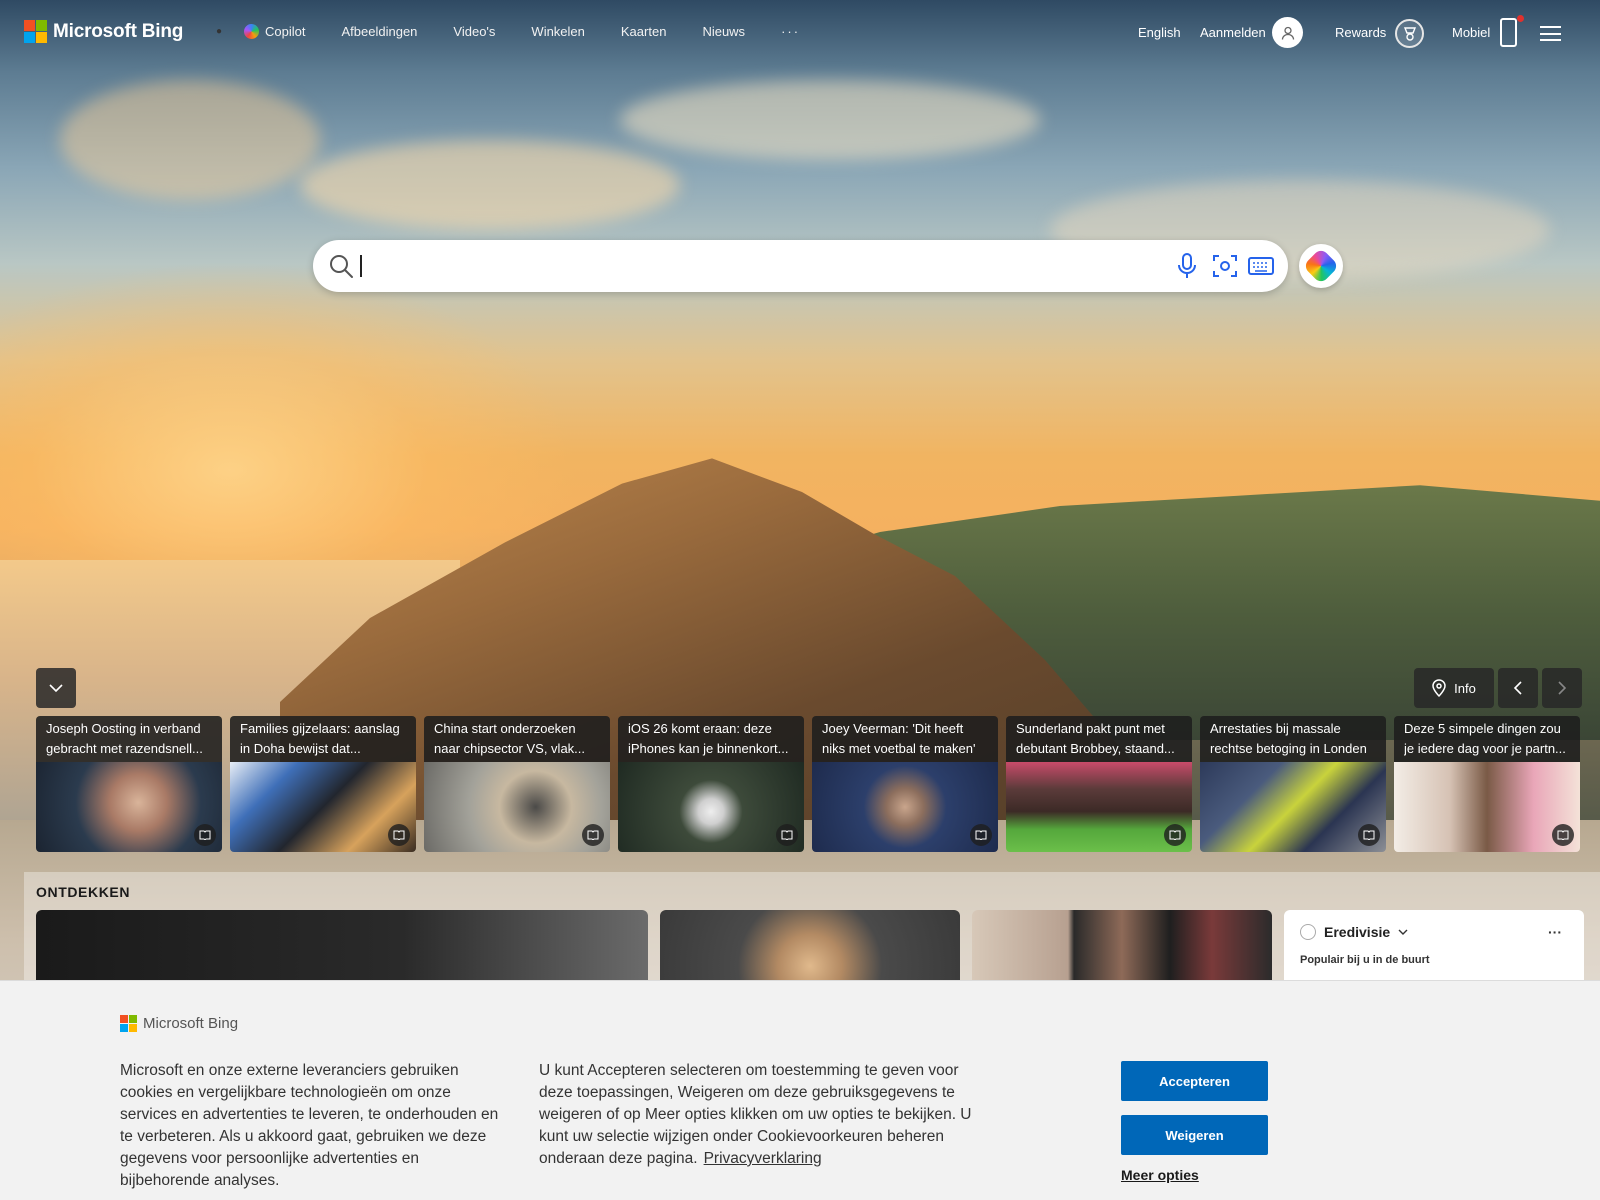 This screenshot has height=1200, width=1600. Describe the element at coordinates (83, 892) in the screenshot. I see `discover-title: ONTDEKKEN` at that location.